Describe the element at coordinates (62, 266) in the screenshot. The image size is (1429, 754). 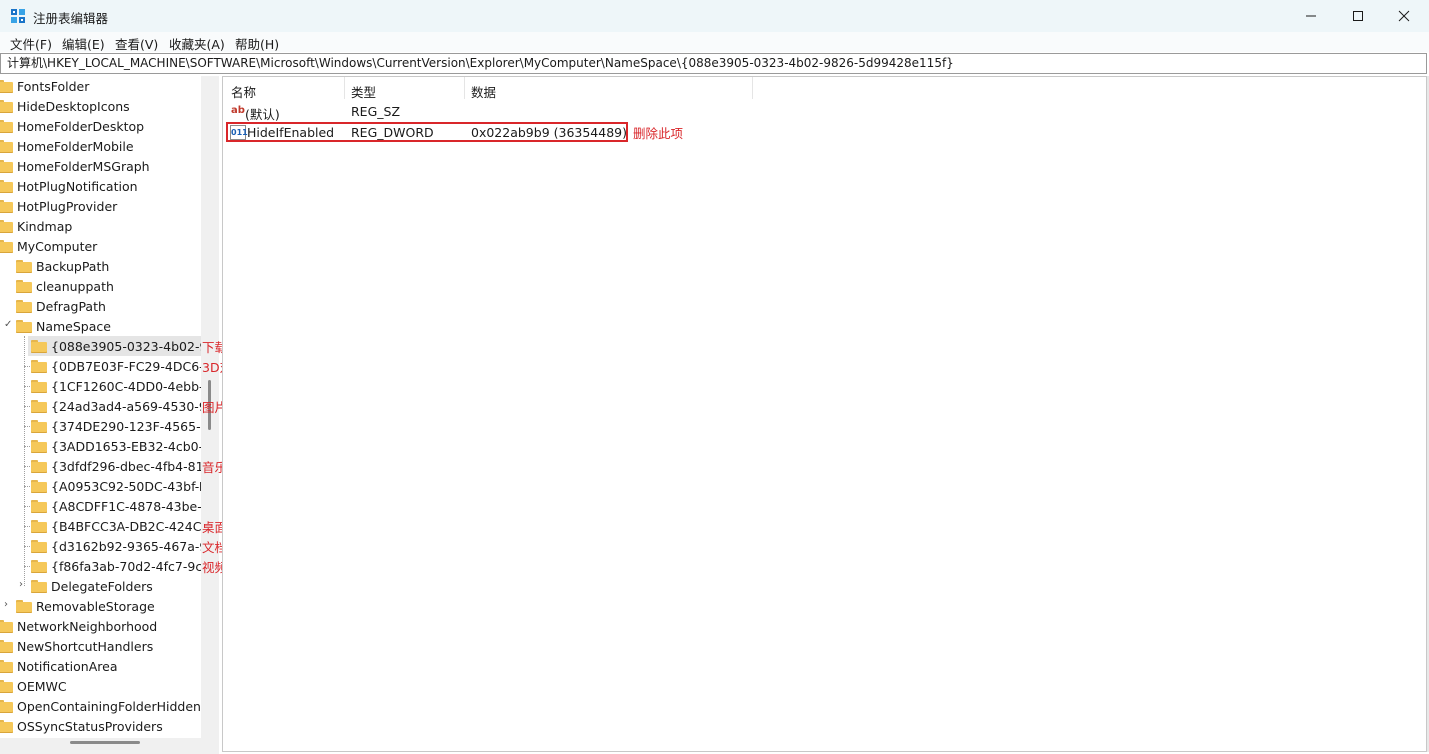
I see `tree-item: BackupPath` at that location.